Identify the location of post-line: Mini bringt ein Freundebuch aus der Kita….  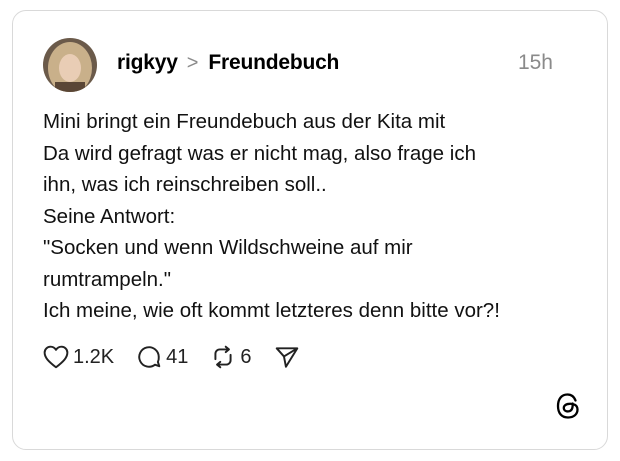
(244, 121).